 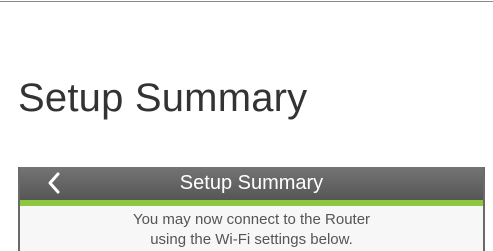 What do you see at coordinates (251, 219) in the screenshot?
I see `message-line-1: You may now connect to the Router` at bounding box center [251, 219].